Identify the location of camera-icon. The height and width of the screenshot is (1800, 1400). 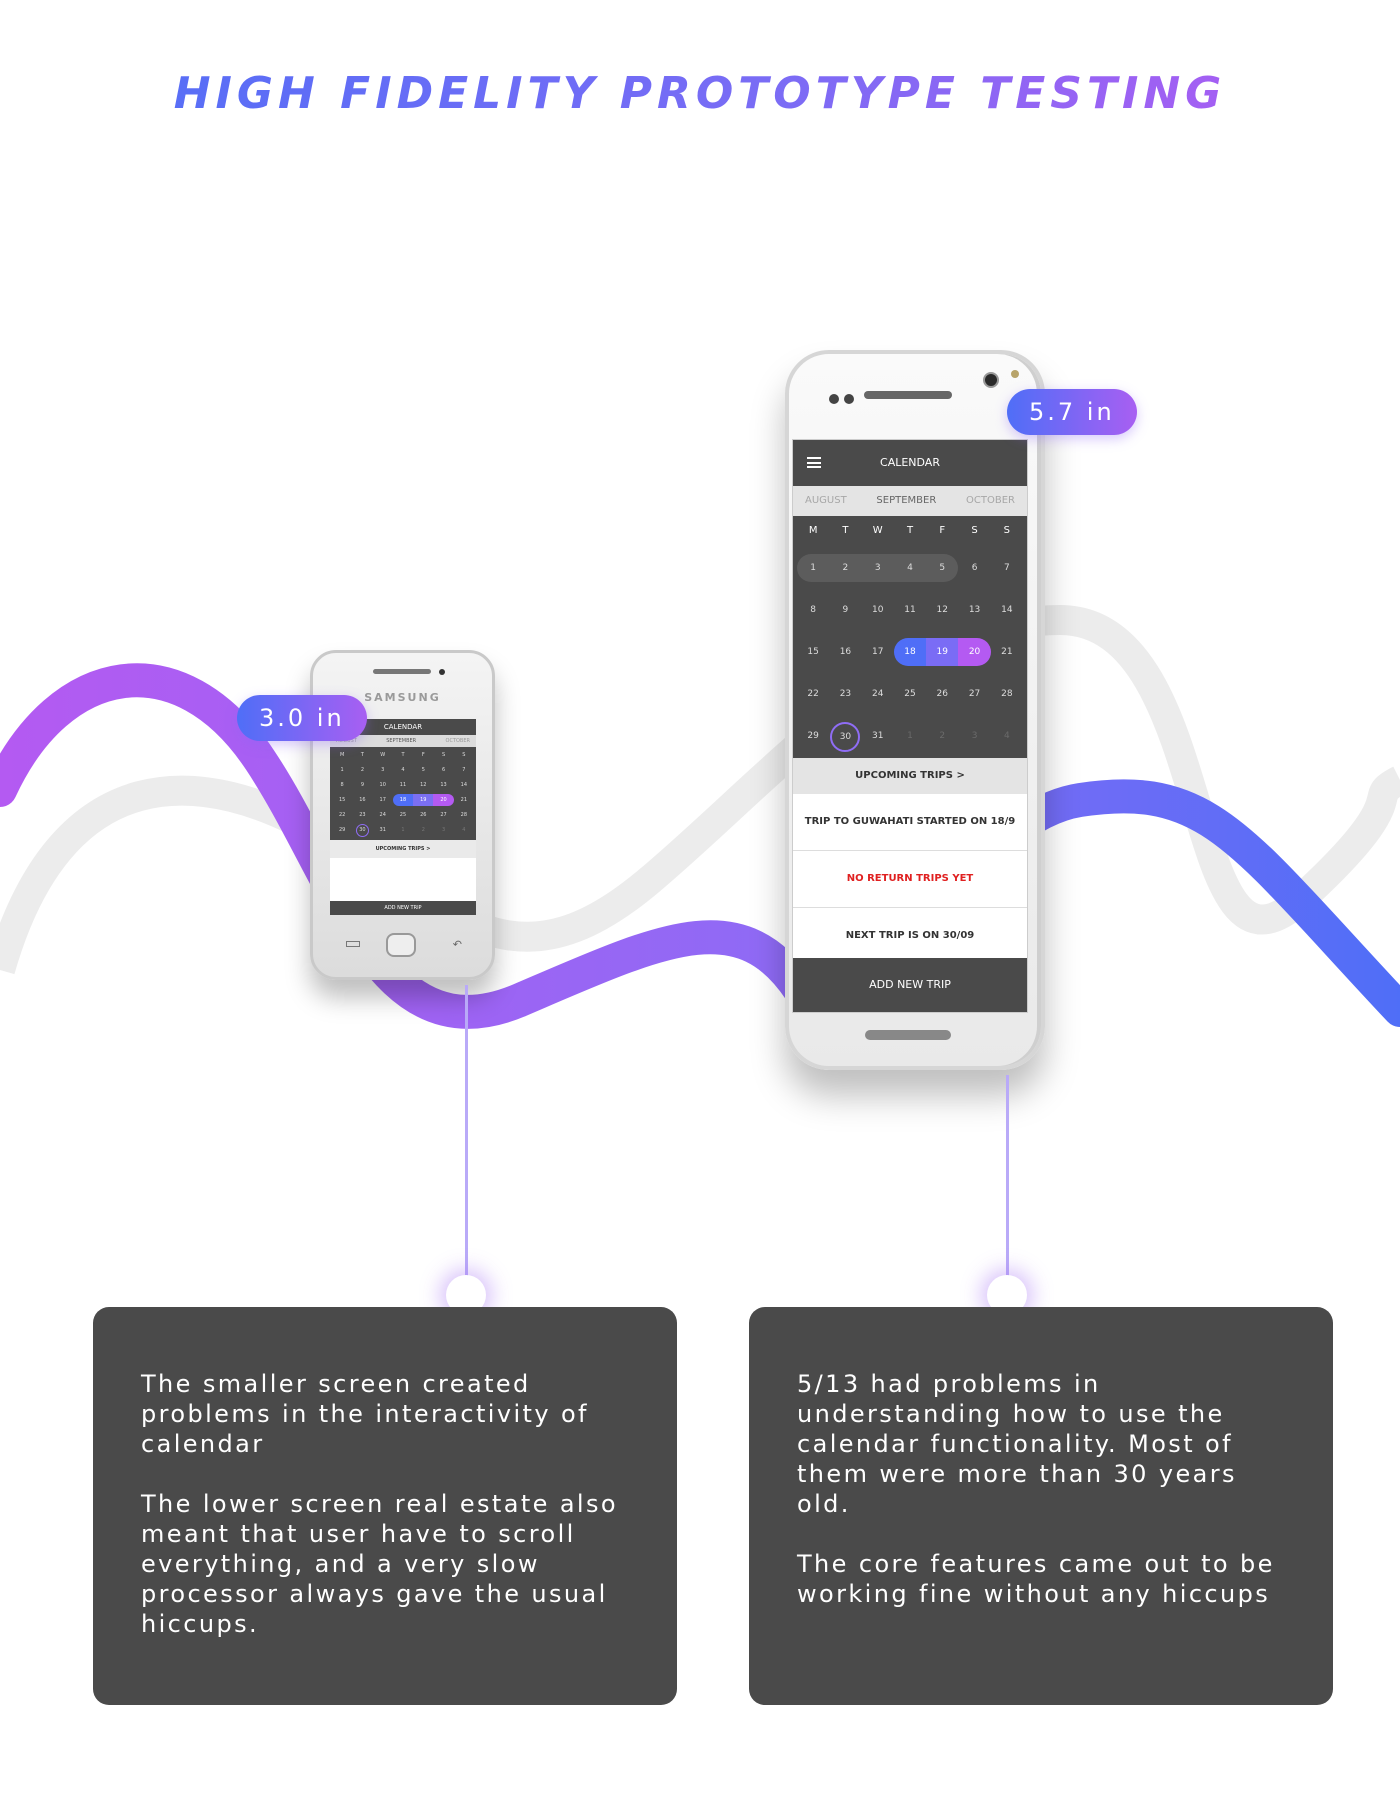
(991, 380).